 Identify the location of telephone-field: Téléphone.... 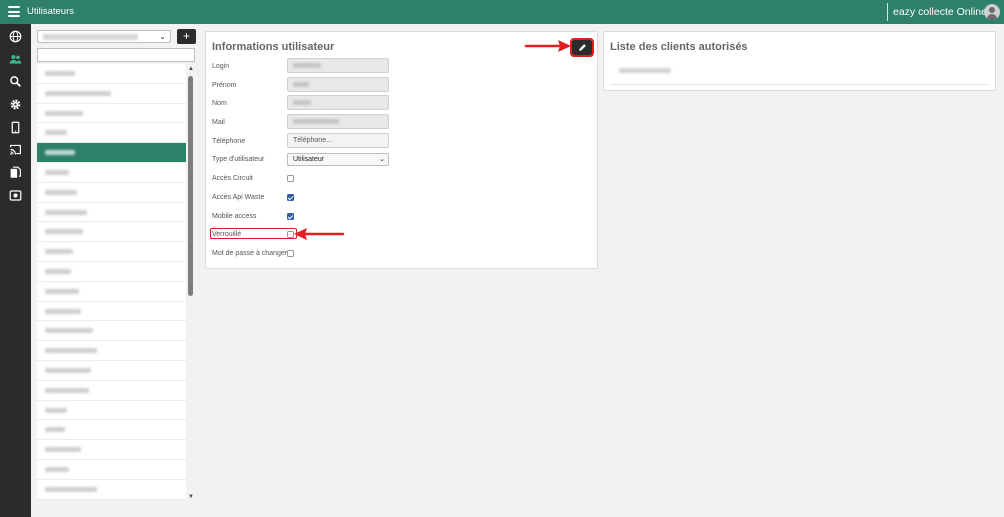
(338, 140).